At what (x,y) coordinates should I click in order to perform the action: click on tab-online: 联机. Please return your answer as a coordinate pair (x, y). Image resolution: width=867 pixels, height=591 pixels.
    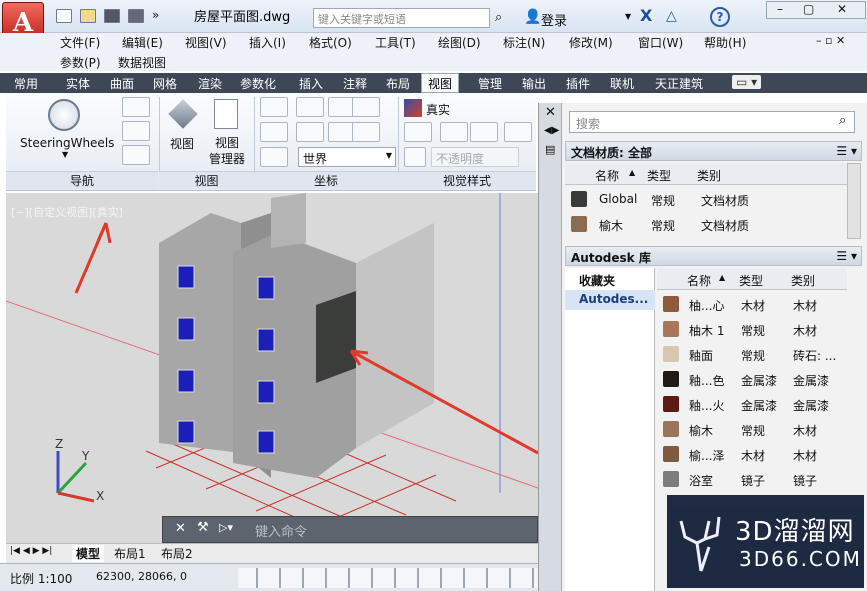
    Looking at the image, I should click on (622, 83).